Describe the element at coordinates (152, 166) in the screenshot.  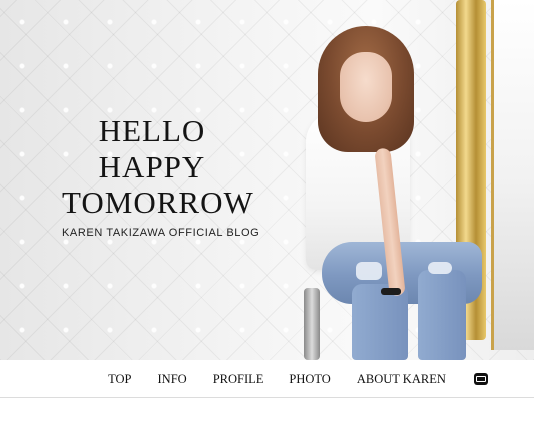
I see `hero-title-line-2: HAPPY` at that location.